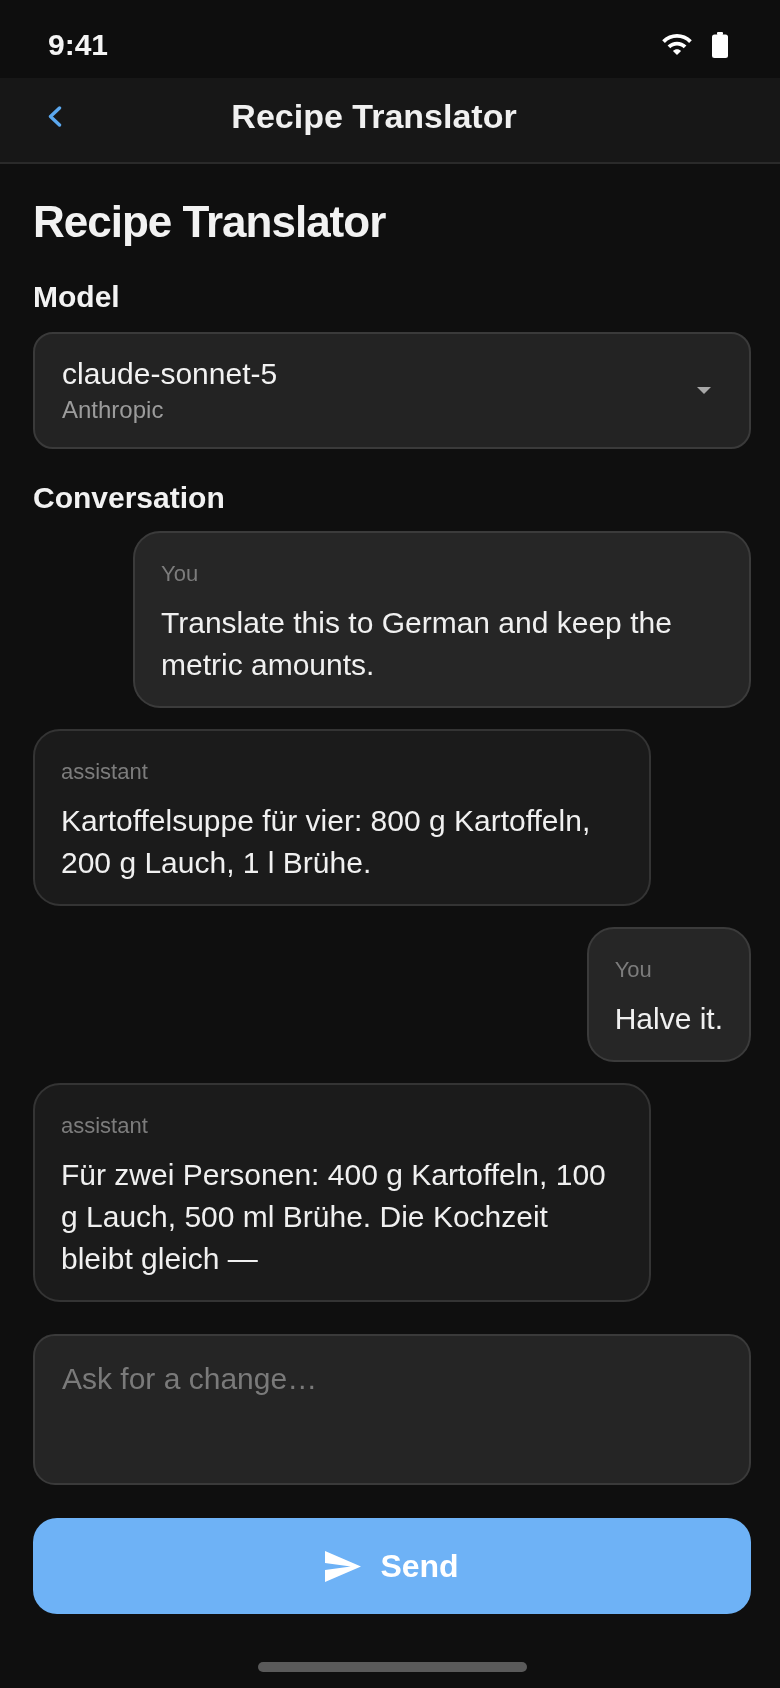 Image resolution: width=780 pixels, height=1688 pixels. What do you see at coordinates (392, 390) in the screenshot?
I see `model-select: claude-sonnet-5 Anthropic` at bounding box center [392, 390].